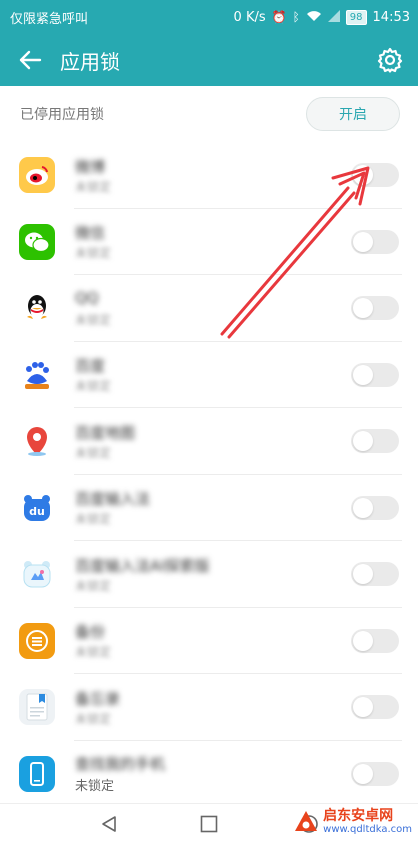 Image resolution: width=418 pixels, height=843 pixels. Describe the element at coordinates (37, 707) in the screenshot. I see `memo-icon` at that location.